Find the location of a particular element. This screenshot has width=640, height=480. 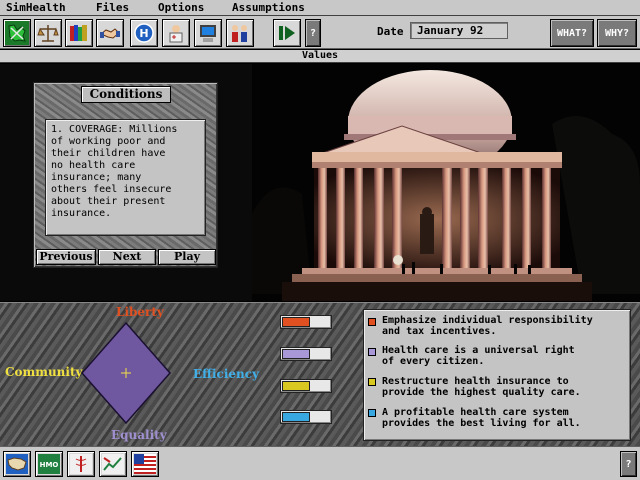

toolbar: H ? Date January 92 WHAT? WHY? is located at coordinates (320, 32).